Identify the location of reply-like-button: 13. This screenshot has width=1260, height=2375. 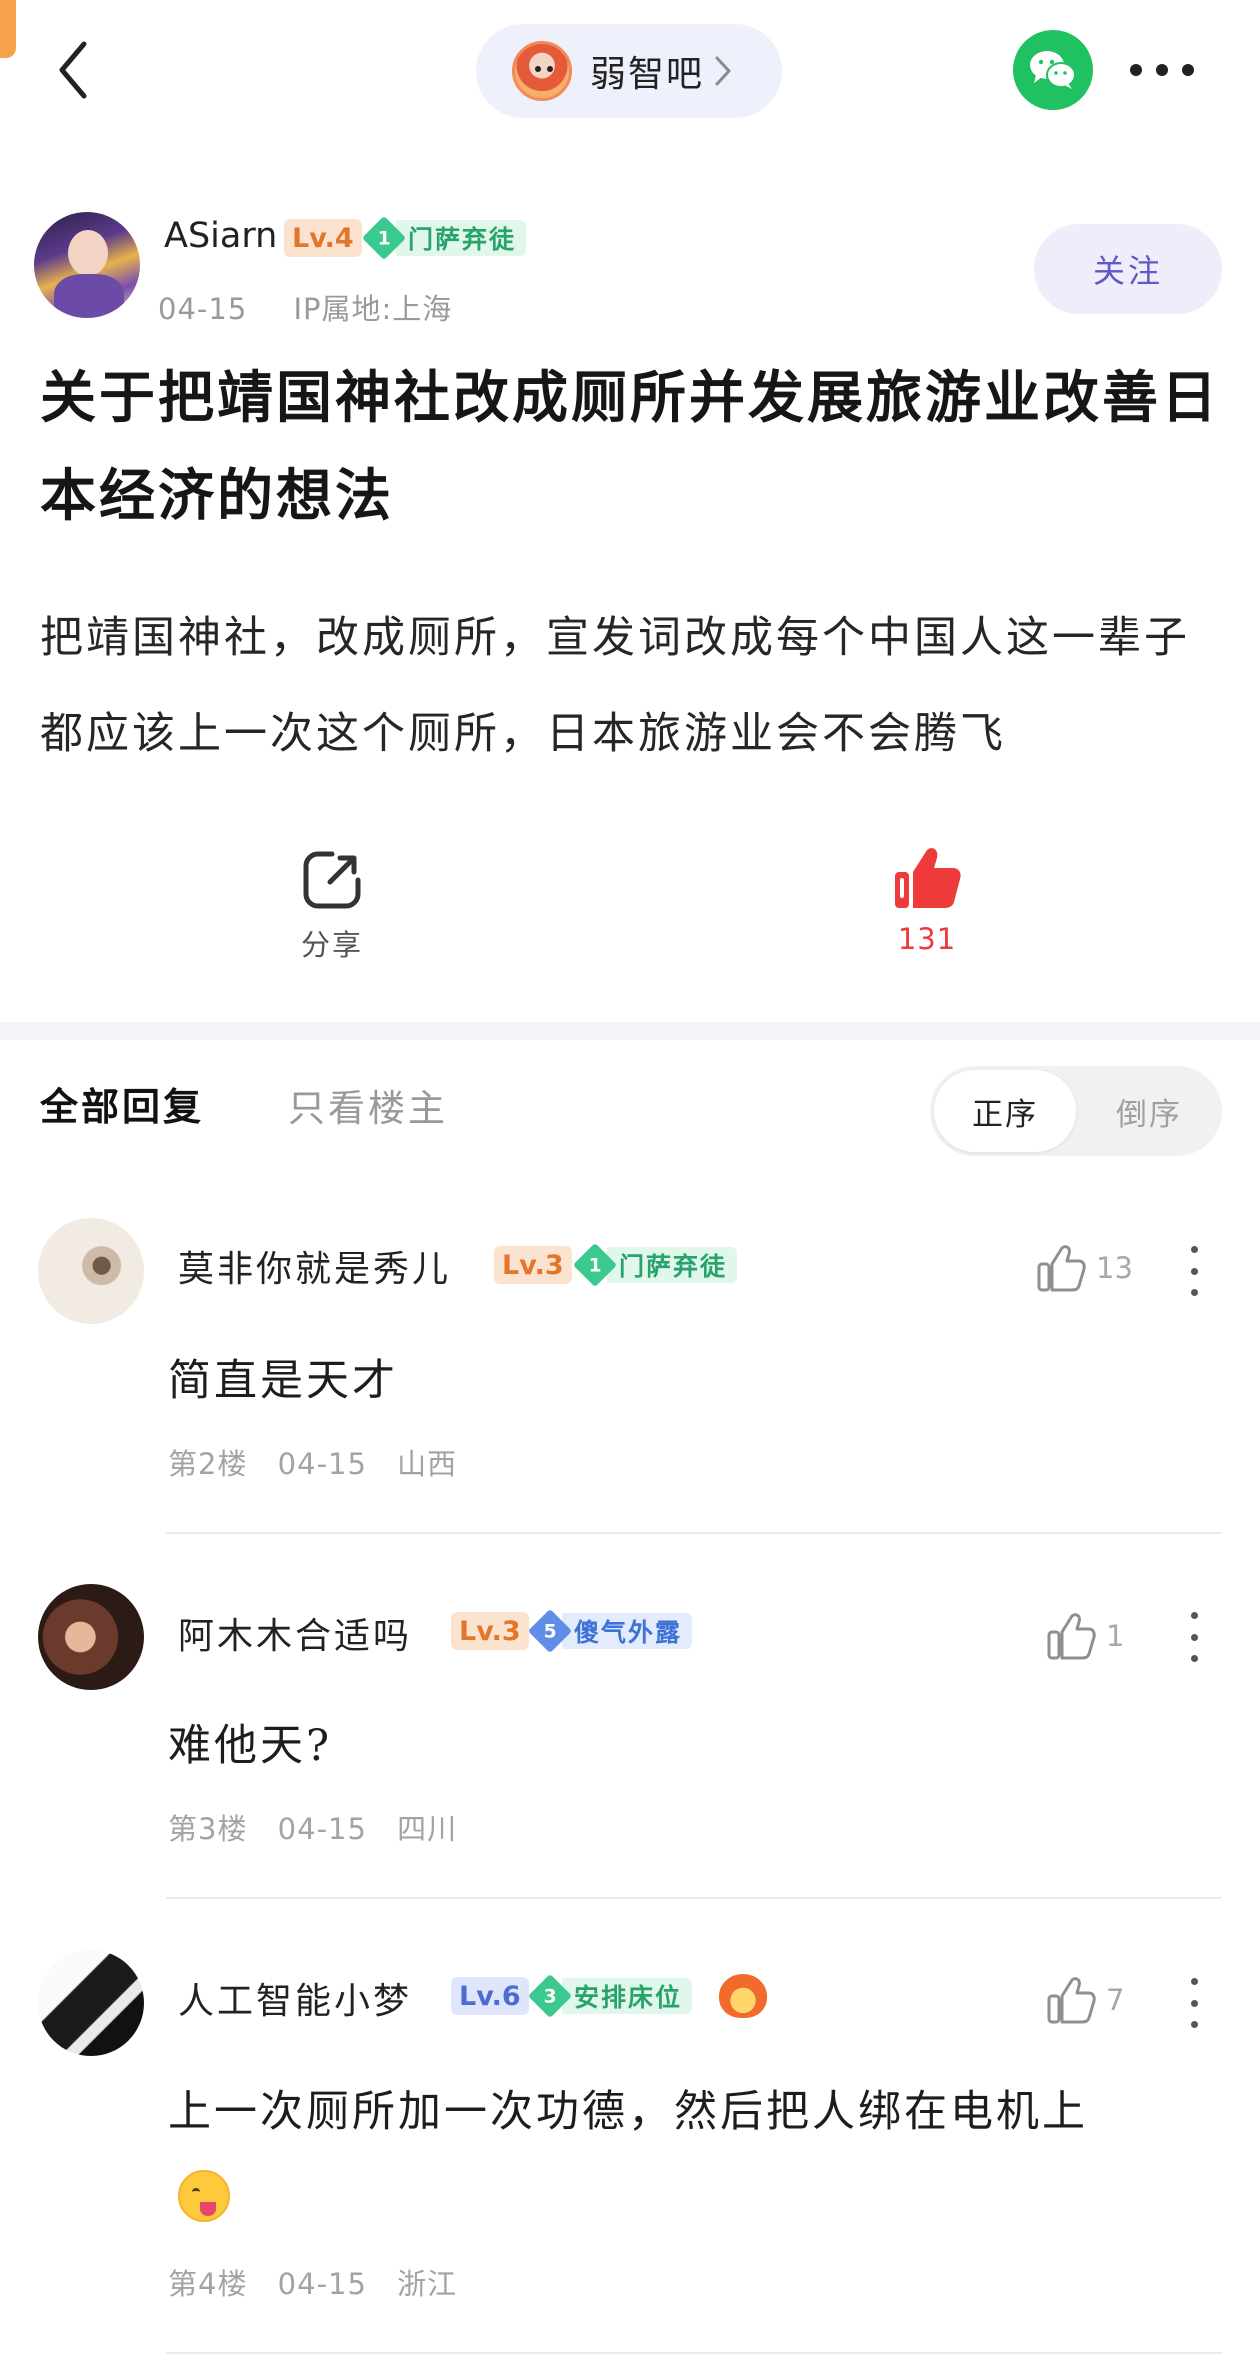
(1084, 1268).